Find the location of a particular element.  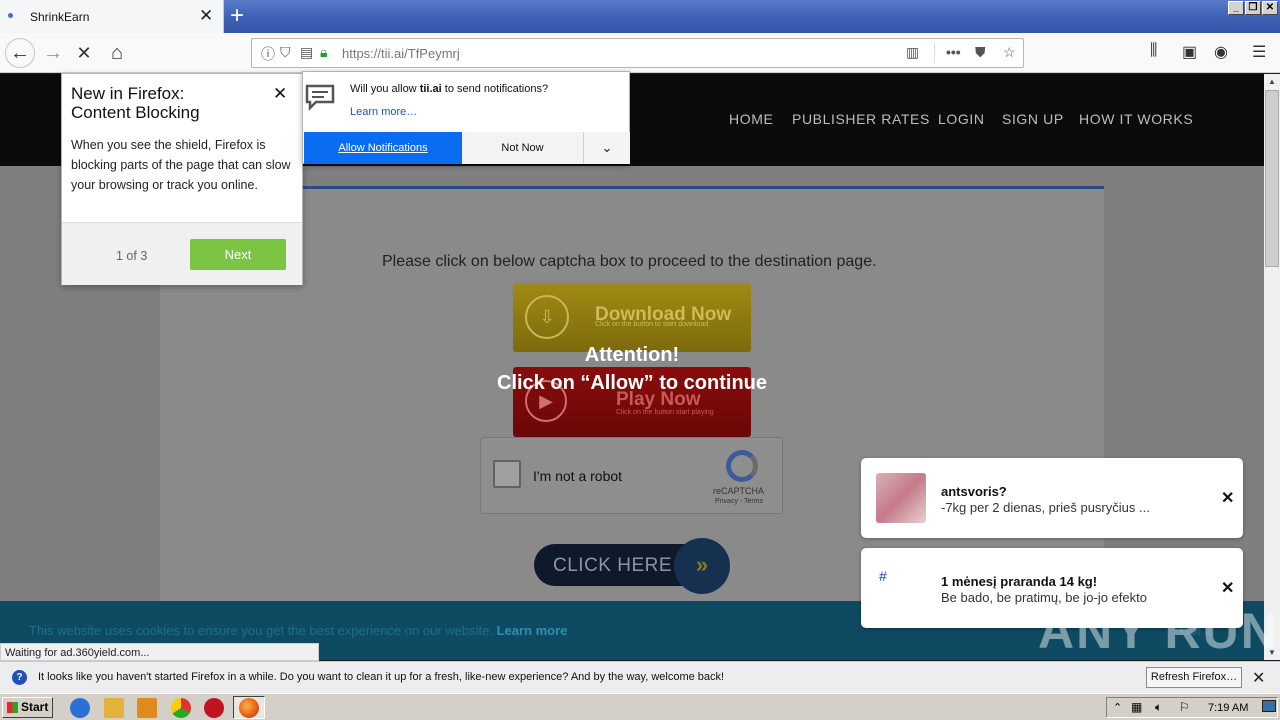

library-icon: ⫼ is located at coordinates (1153, 51).